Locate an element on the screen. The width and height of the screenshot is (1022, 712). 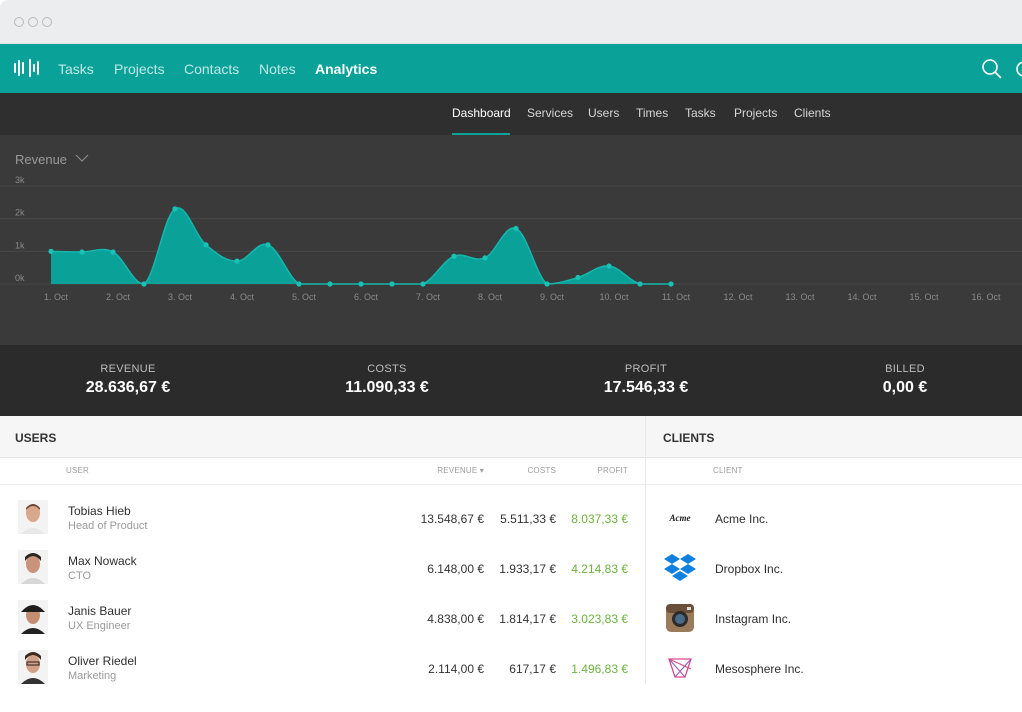
tab-projects: Projects is located at coordinates (755, 113).